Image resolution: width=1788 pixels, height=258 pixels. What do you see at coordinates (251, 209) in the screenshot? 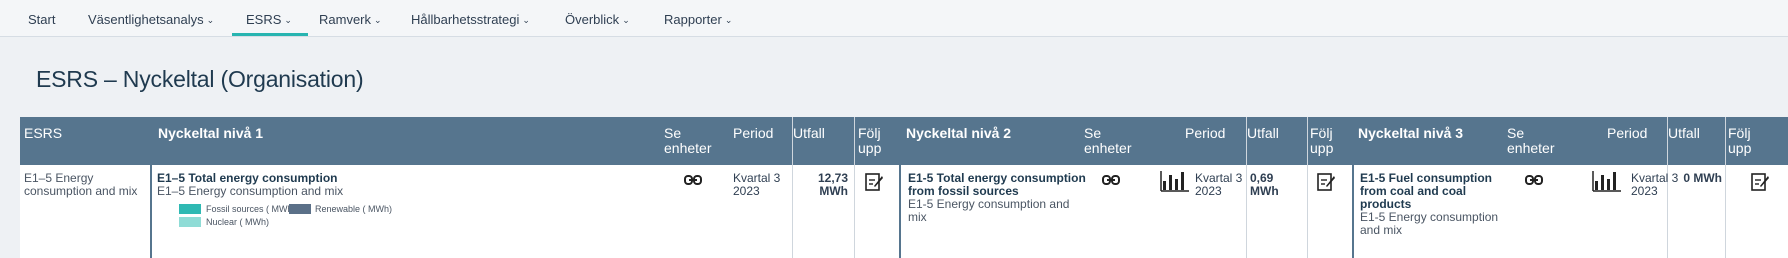
I see `legend-fossil: Fossil sources ( MWh)` at bounding box center [251, 209].